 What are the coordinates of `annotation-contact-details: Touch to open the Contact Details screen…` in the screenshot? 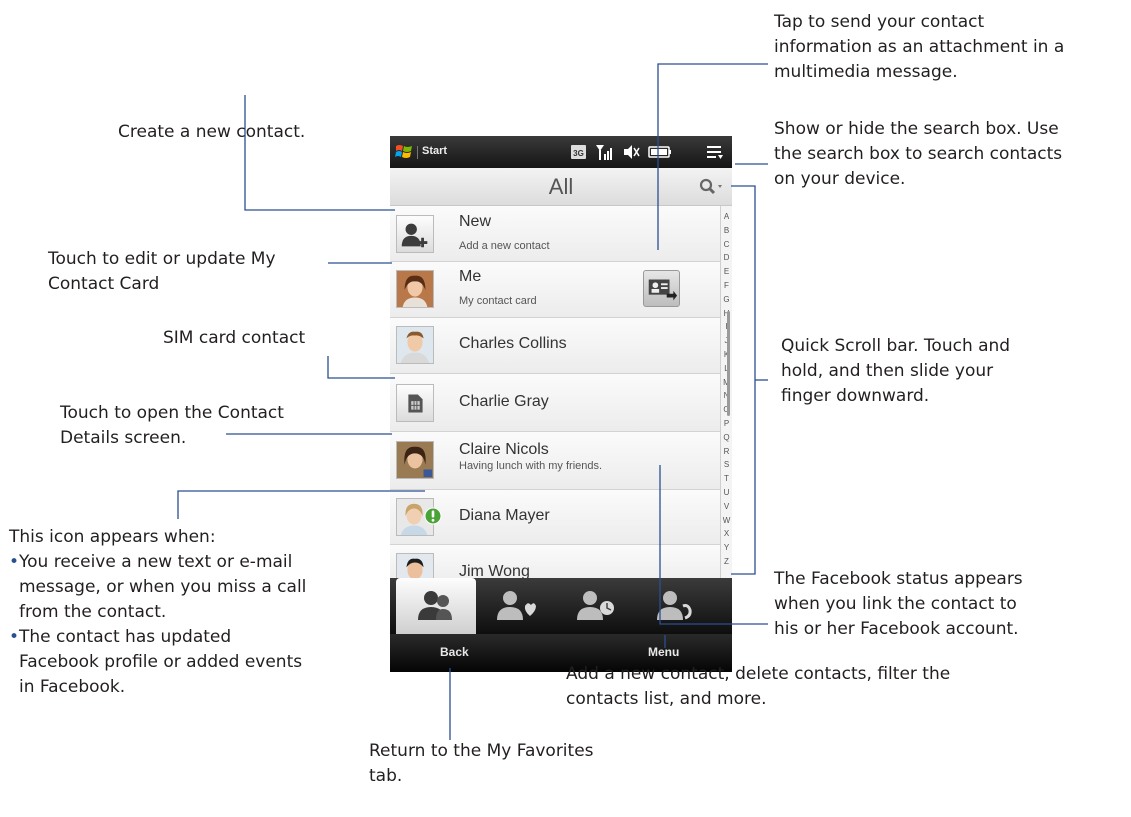 It's located at (172, 425).